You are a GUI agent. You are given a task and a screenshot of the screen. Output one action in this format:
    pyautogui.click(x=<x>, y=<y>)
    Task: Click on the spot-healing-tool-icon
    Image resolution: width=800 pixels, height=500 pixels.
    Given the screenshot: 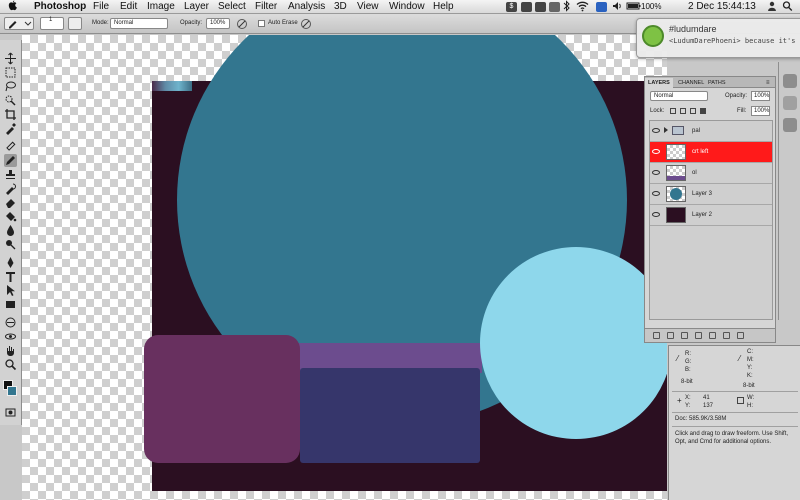 What is the action you would take?
    pyautogui.click(x=10, y=146)
    